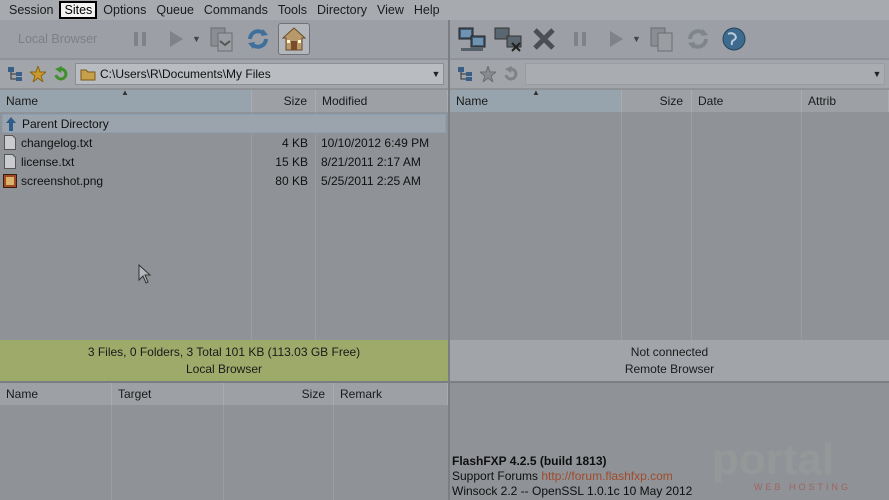 Image resolution: width=889 pixels, height=500 pixels. I want to click on star-icon, so click(38, 74).